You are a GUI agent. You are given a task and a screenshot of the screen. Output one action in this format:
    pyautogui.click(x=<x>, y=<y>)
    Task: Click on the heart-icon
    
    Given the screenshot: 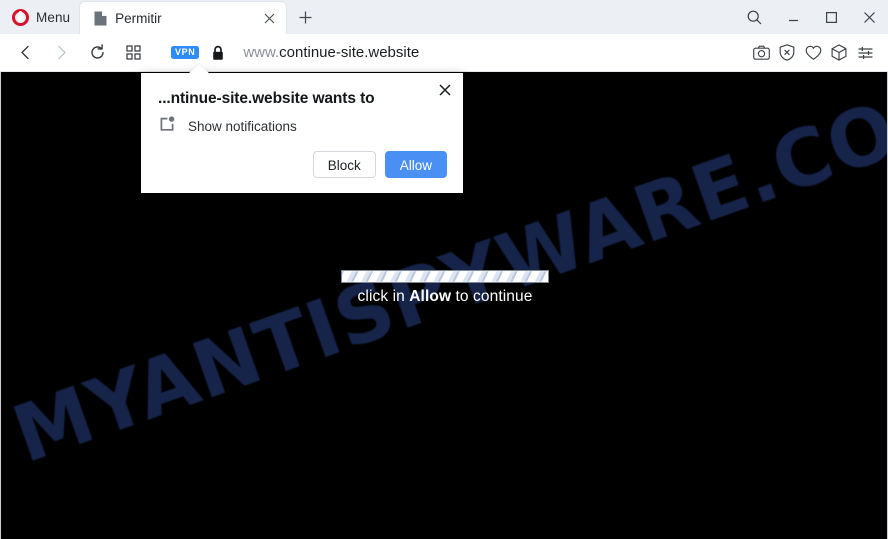 What is the action you would take?
    pyautogui.click(x=813, y=53)
    